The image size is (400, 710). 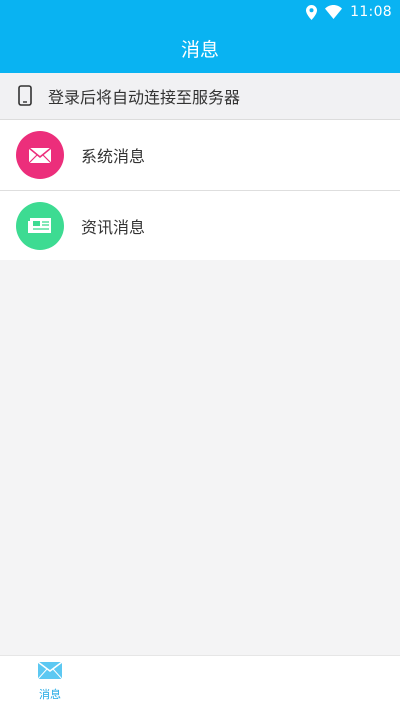 I want to click on list-item-news-messages: 资讯消息, so click(x=200, y=225).